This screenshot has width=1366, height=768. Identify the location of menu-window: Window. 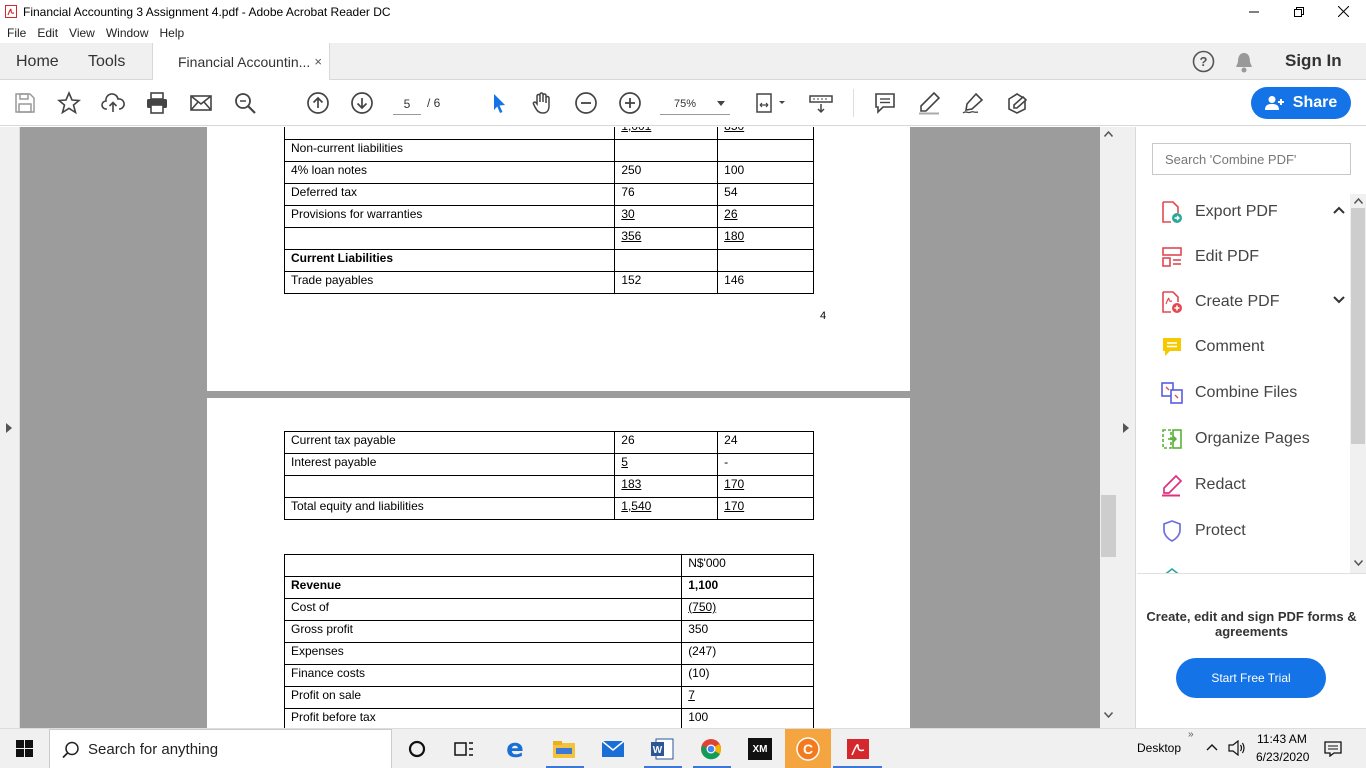
(127, 33).